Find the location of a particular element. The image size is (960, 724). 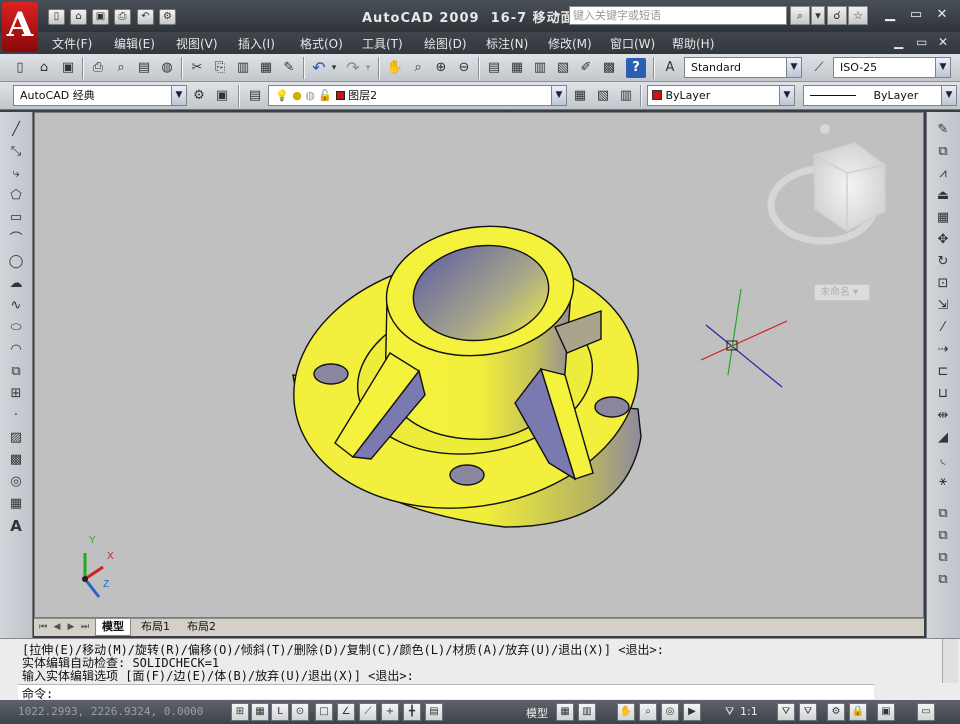

table-icon: ▦ is located at coordinates (16, 504).